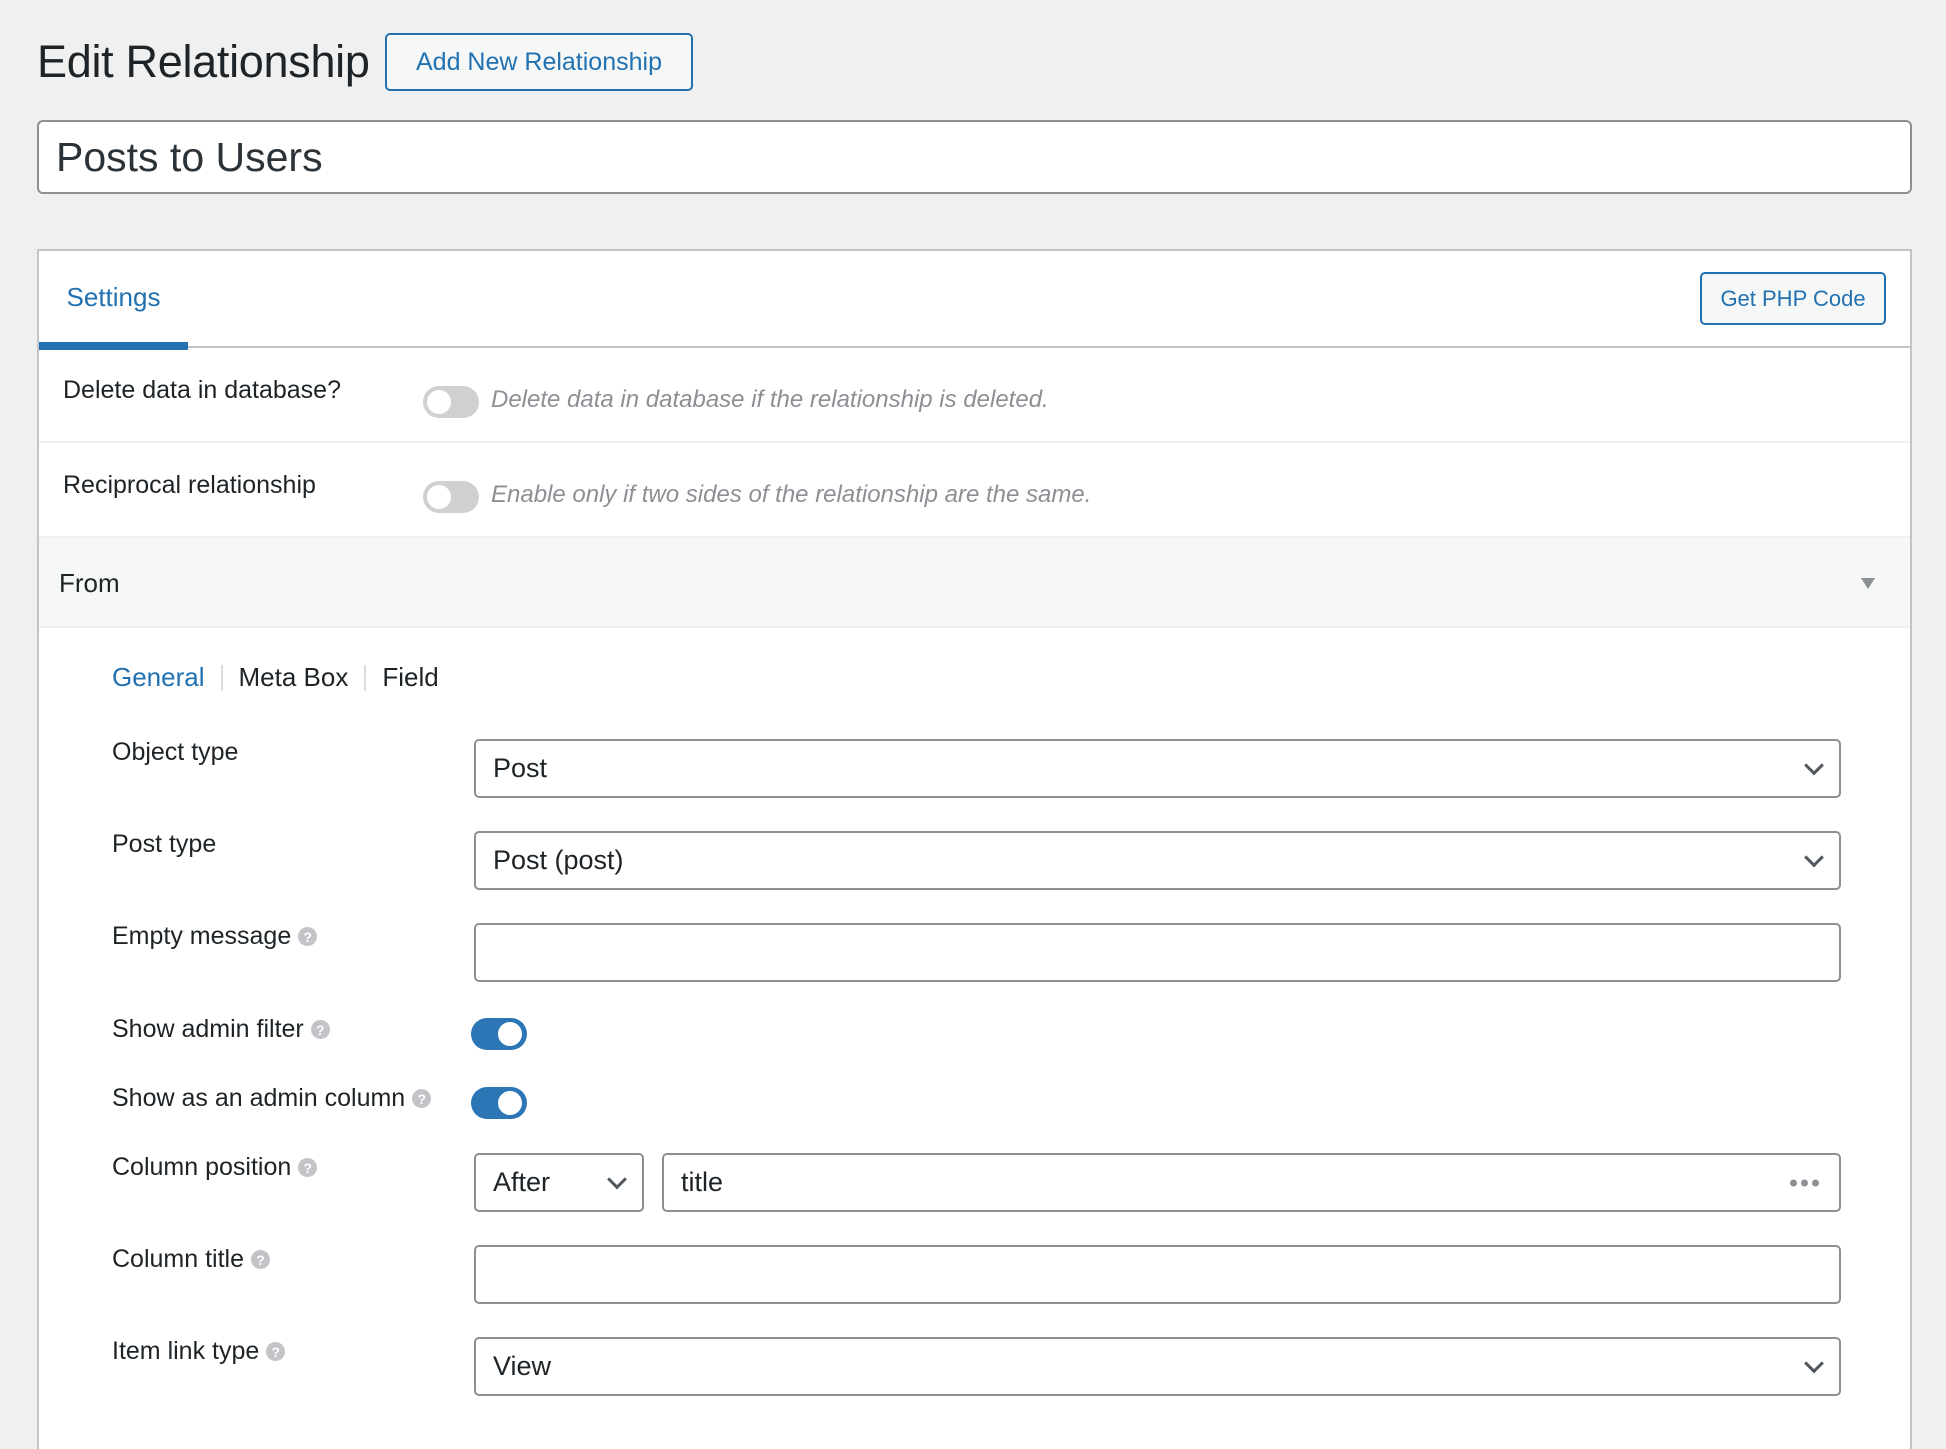  I want to click on column-position-label: Column position ?, so click(215, 1167).